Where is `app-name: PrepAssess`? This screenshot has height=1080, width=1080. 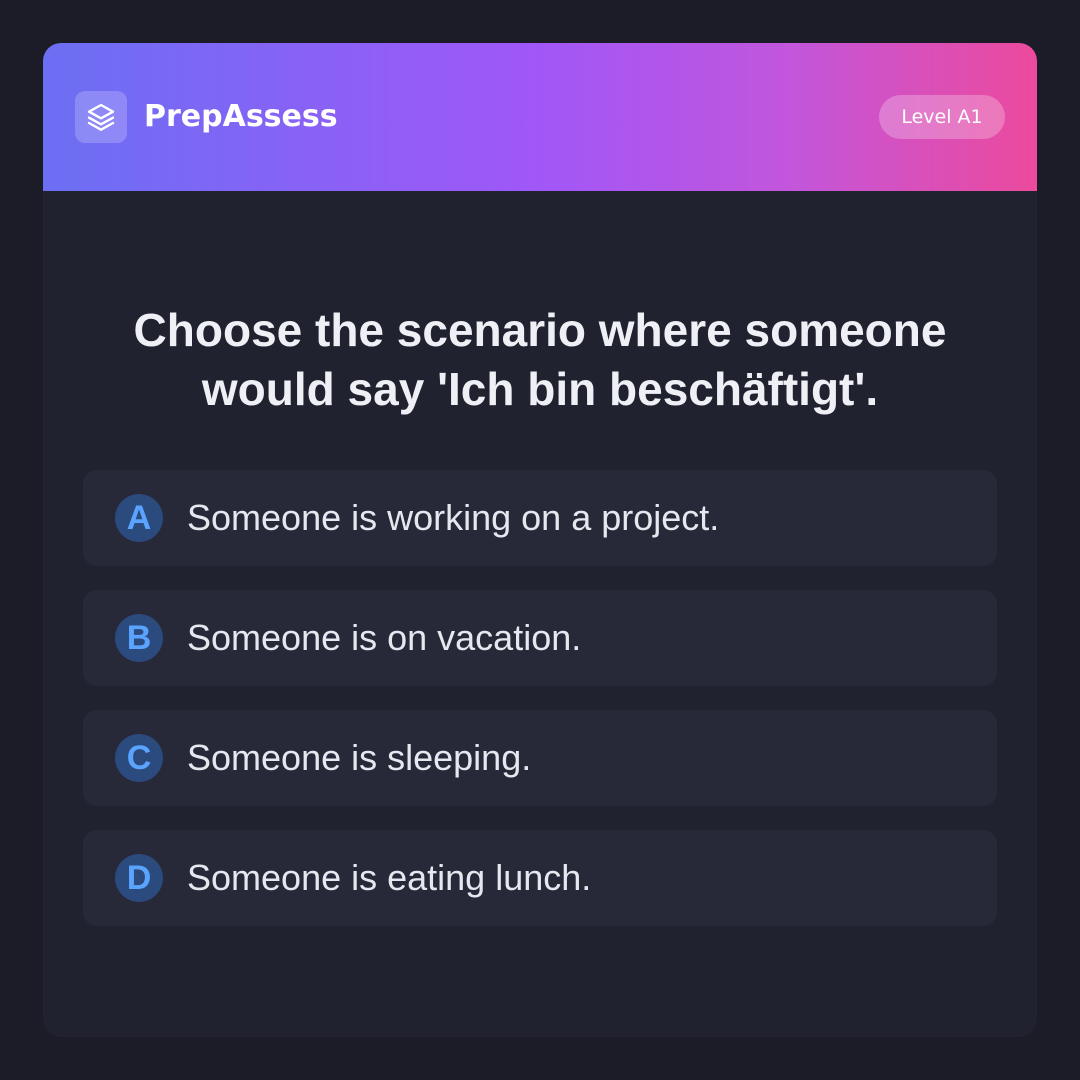 app-name: PrepAssess is located at coordinates (241, 116).